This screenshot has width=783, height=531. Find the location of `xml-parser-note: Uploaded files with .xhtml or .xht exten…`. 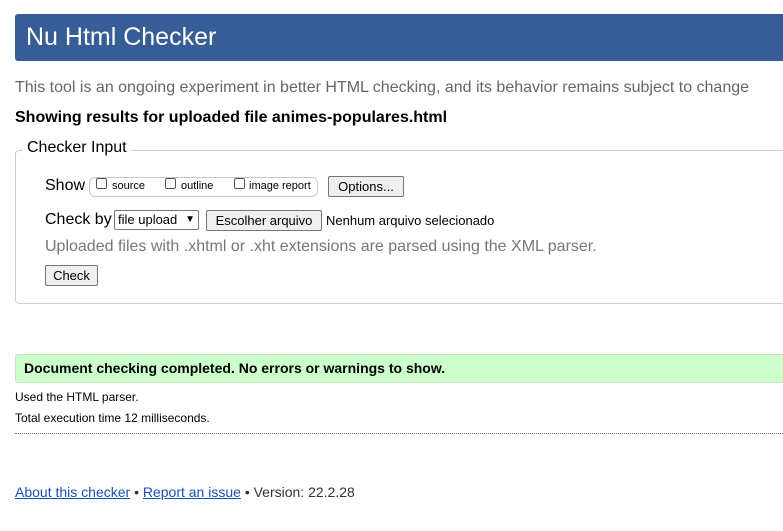

xml-parser-note: Uploaded files with .xhtml or .xht exten… is located at coordinates (321, 246).